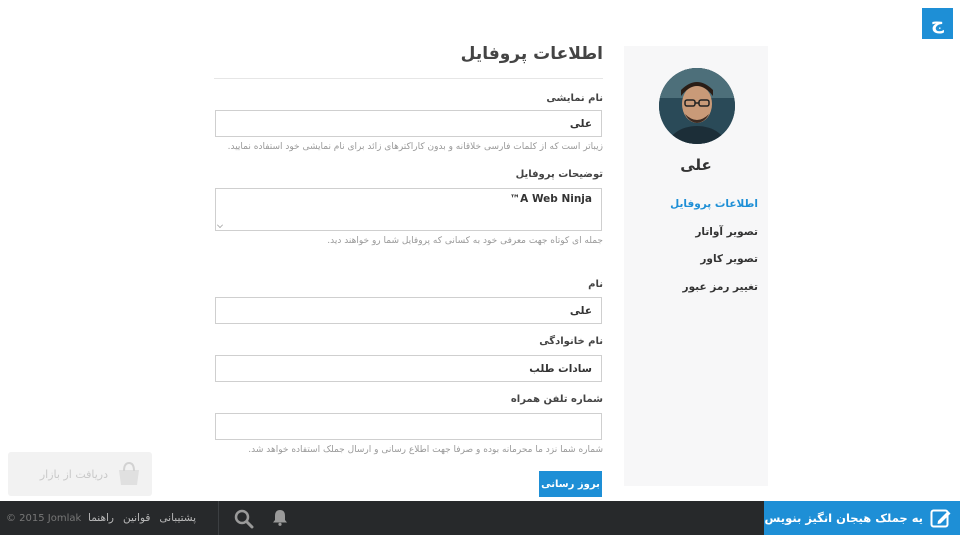 The image size is (960, 535). Describe the element at coordinates (714, 295) in the screenshot. I see `menu-item-change-password: تغییر رمز عبور` at that location.